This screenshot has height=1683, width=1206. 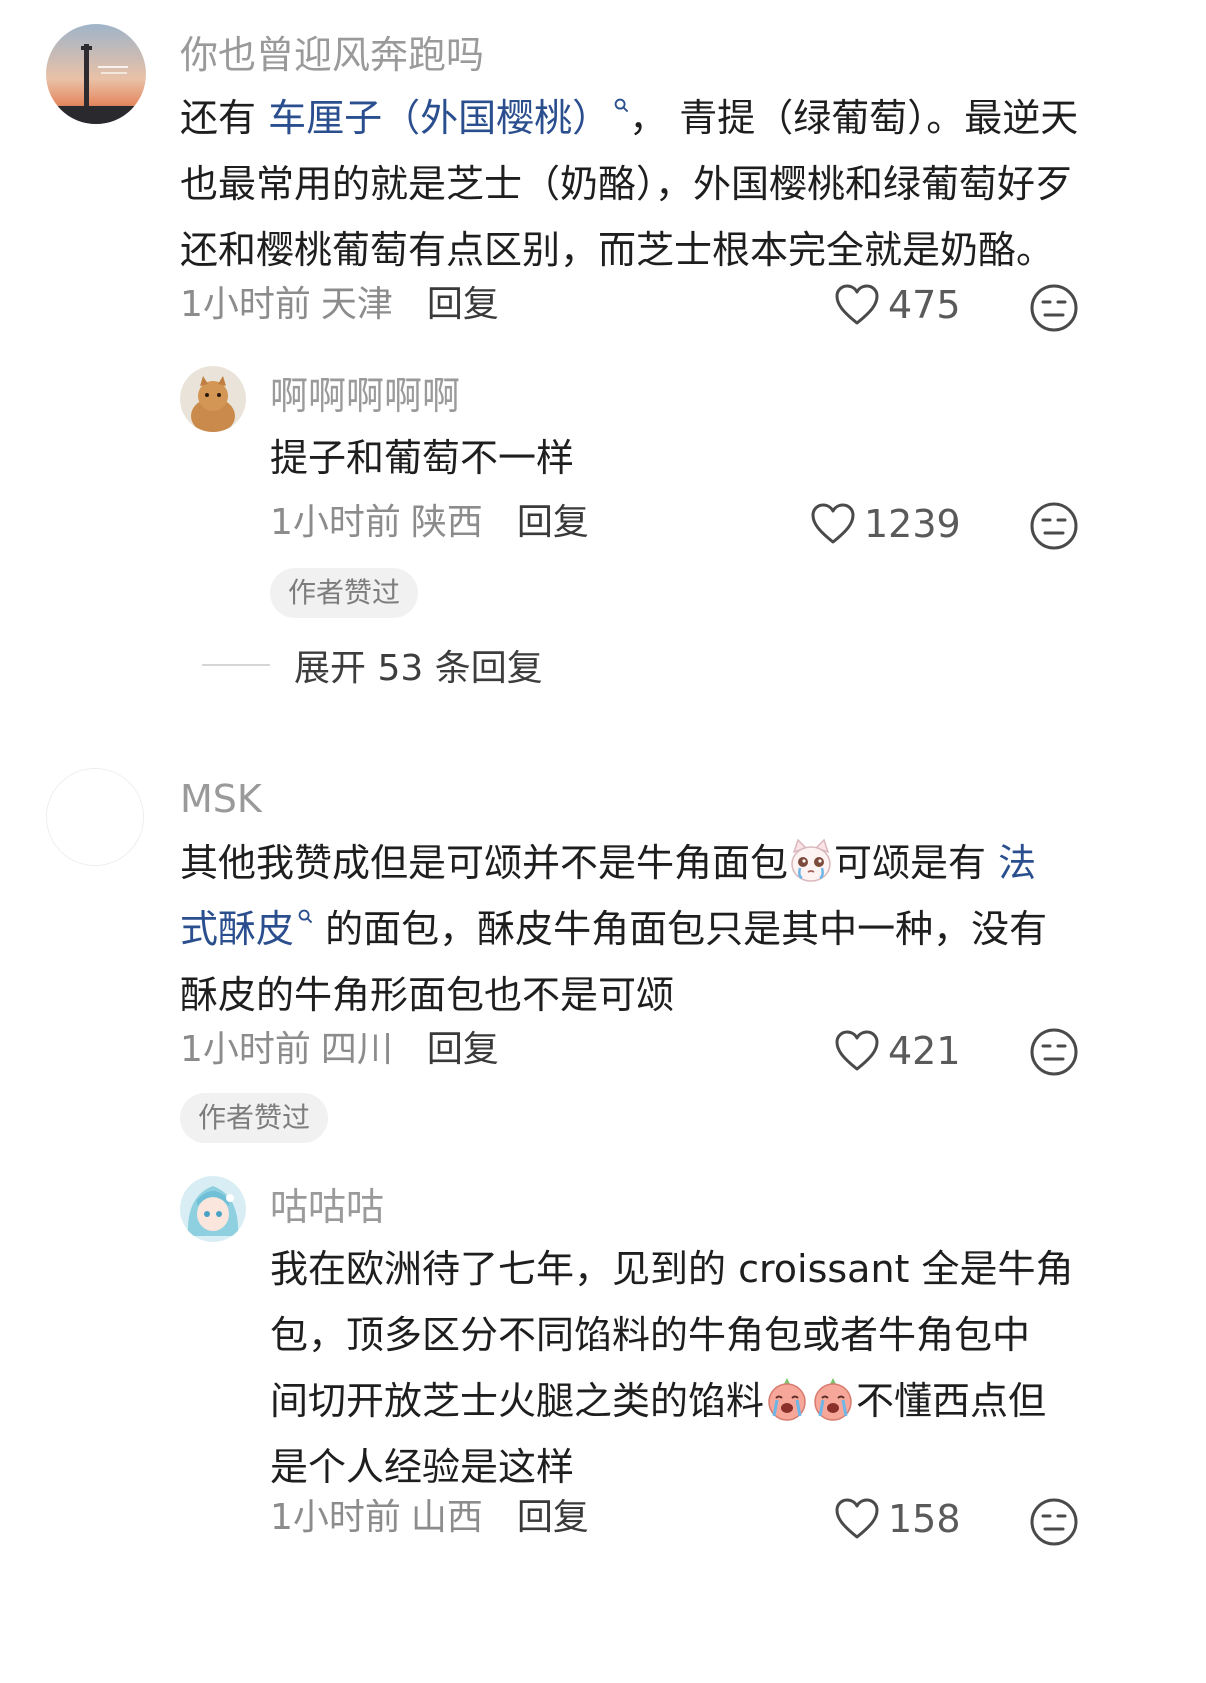 I want to click on like-count: 421, so click(x=924, y=1051).